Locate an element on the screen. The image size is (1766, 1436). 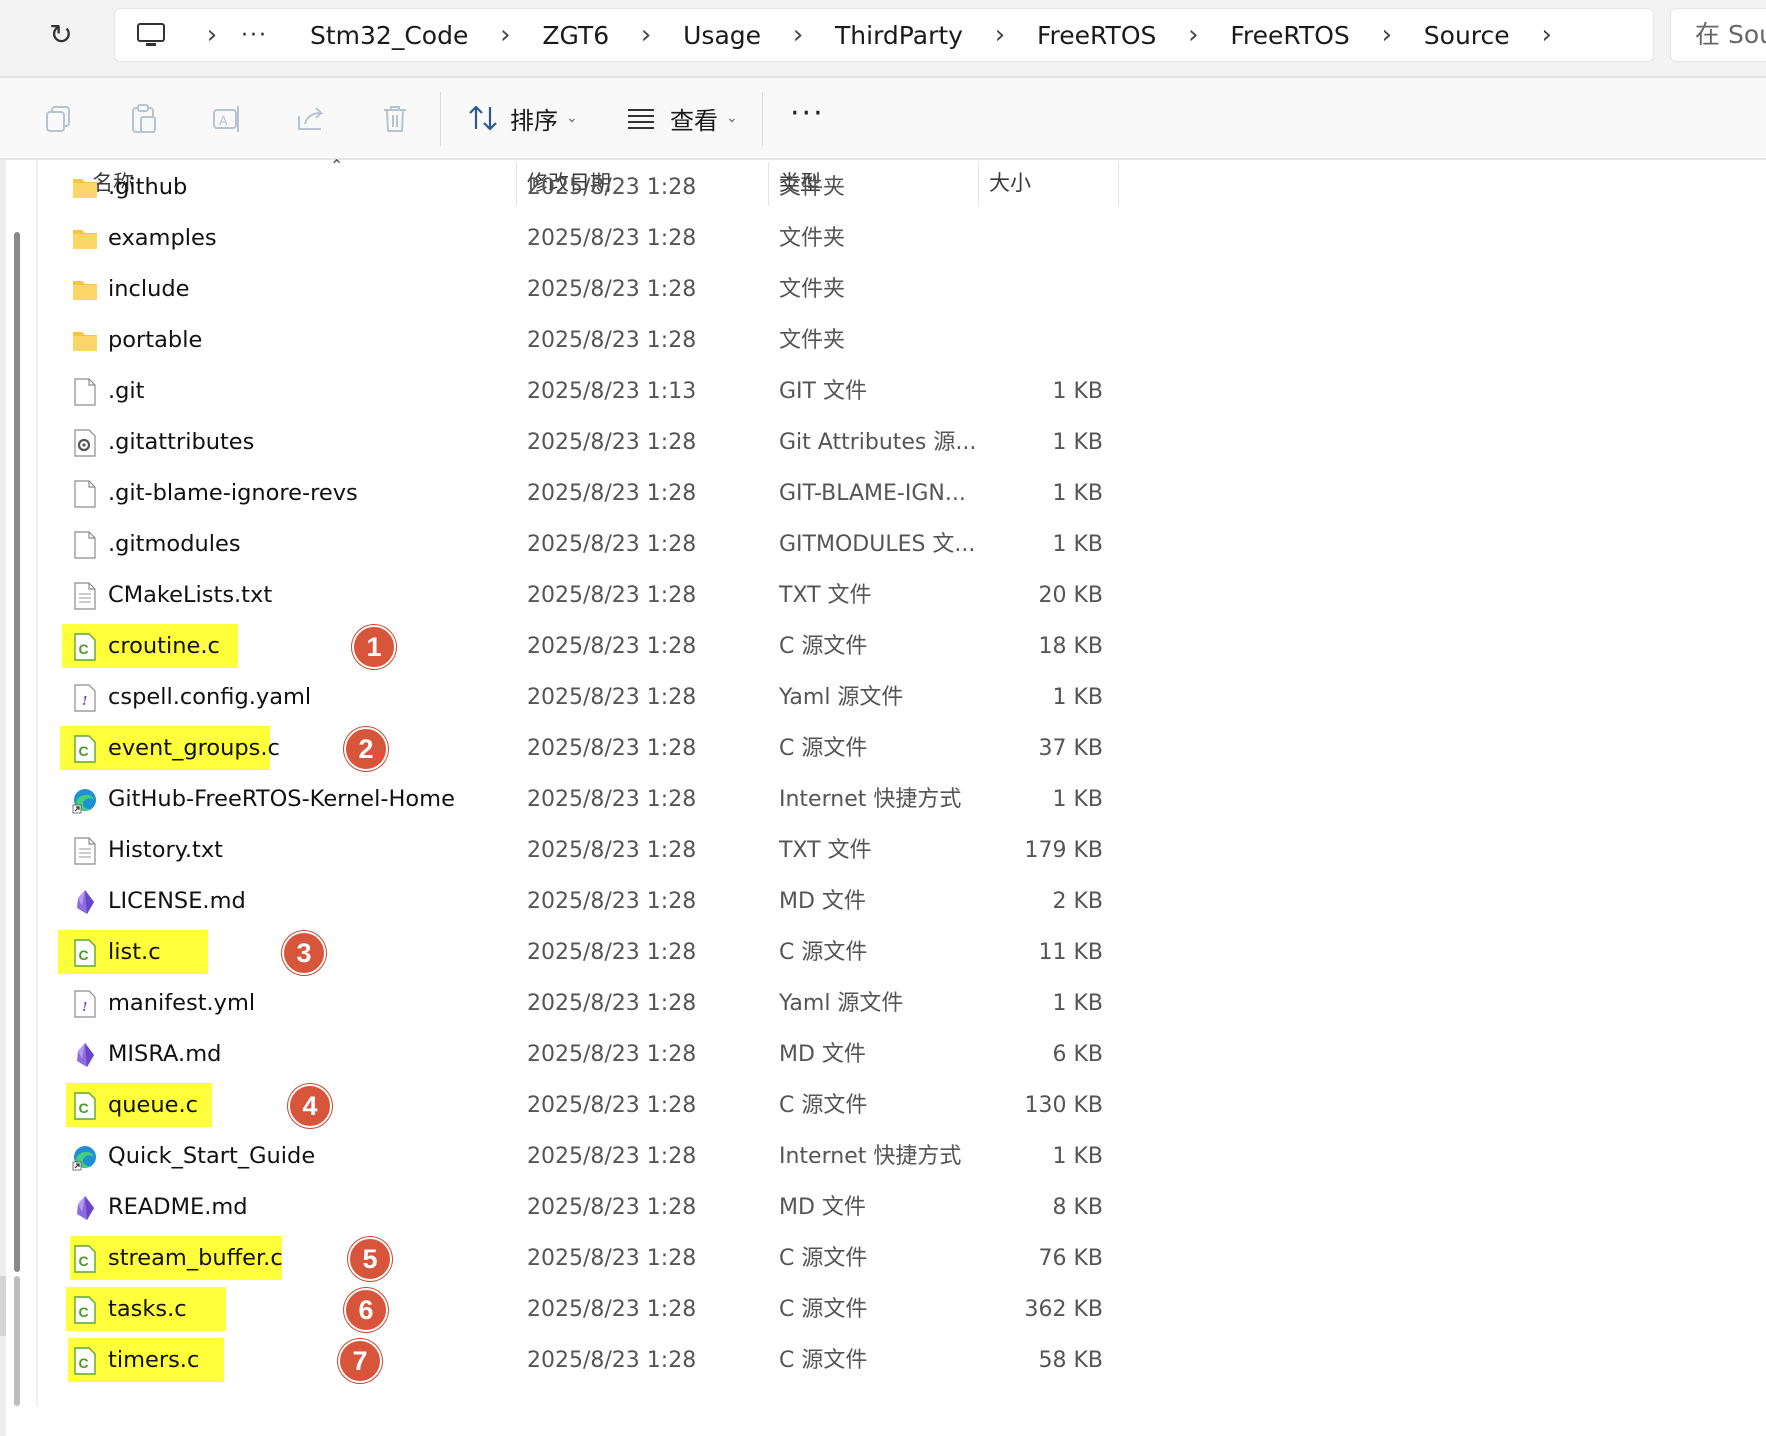
file-row: MISRA.md 2025/8/23 1:28 MD 文件 6 KB is located at coordinates (588, 1054).